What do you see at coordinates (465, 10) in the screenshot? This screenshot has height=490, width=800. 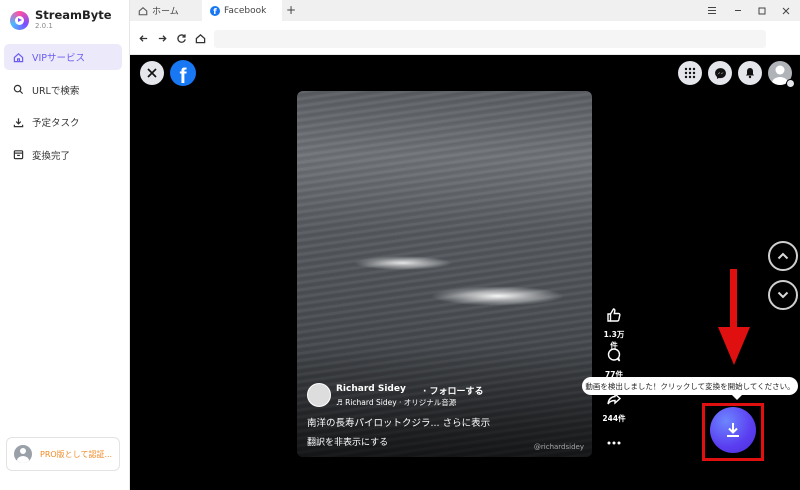 I see `tab-bar: ホーム f Facebook +` at bounding box center [465, 10].